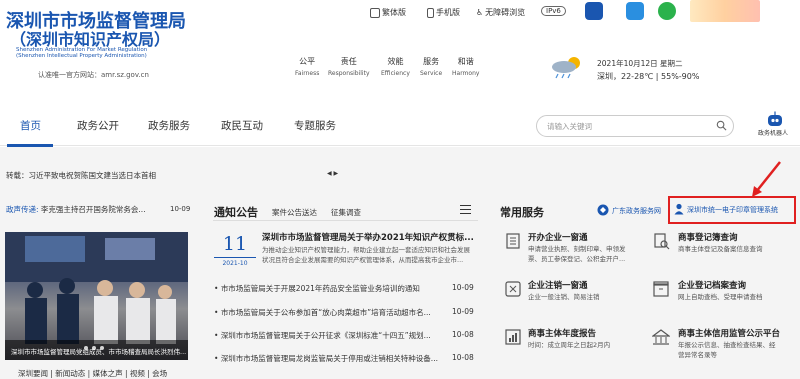 This screenshot has height=379, width=800. Describe the element at coordinates (431, 67) in the screenshot. I see `motto-service: 服务 Service` at that location.